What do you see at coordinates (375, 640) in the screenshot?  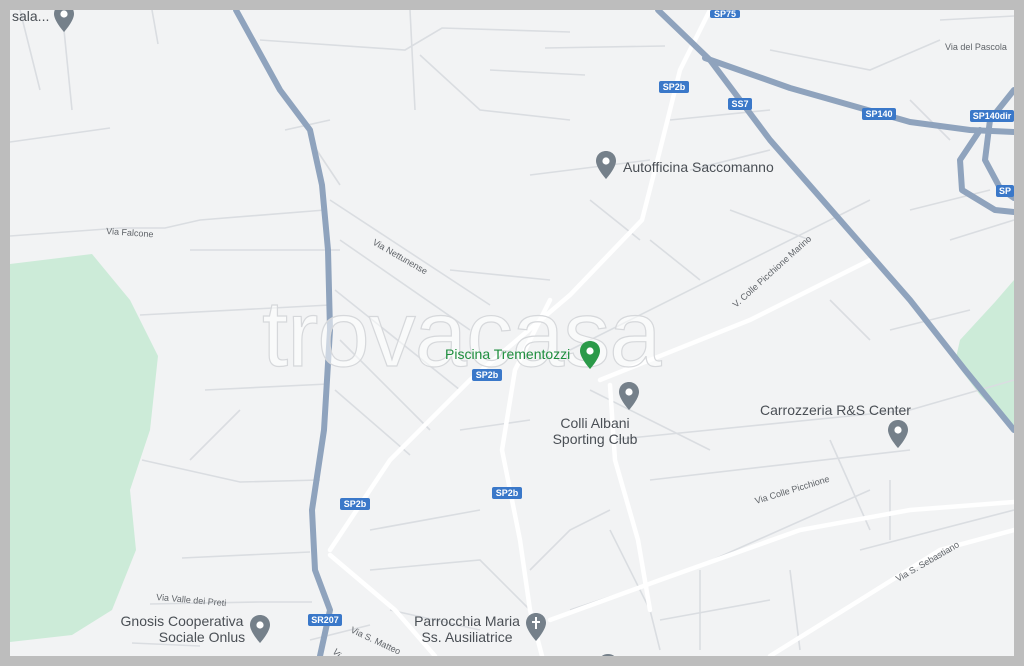 I see `road-label-via-matteo: Via S. Matteo` at bounding box center [375, 640].